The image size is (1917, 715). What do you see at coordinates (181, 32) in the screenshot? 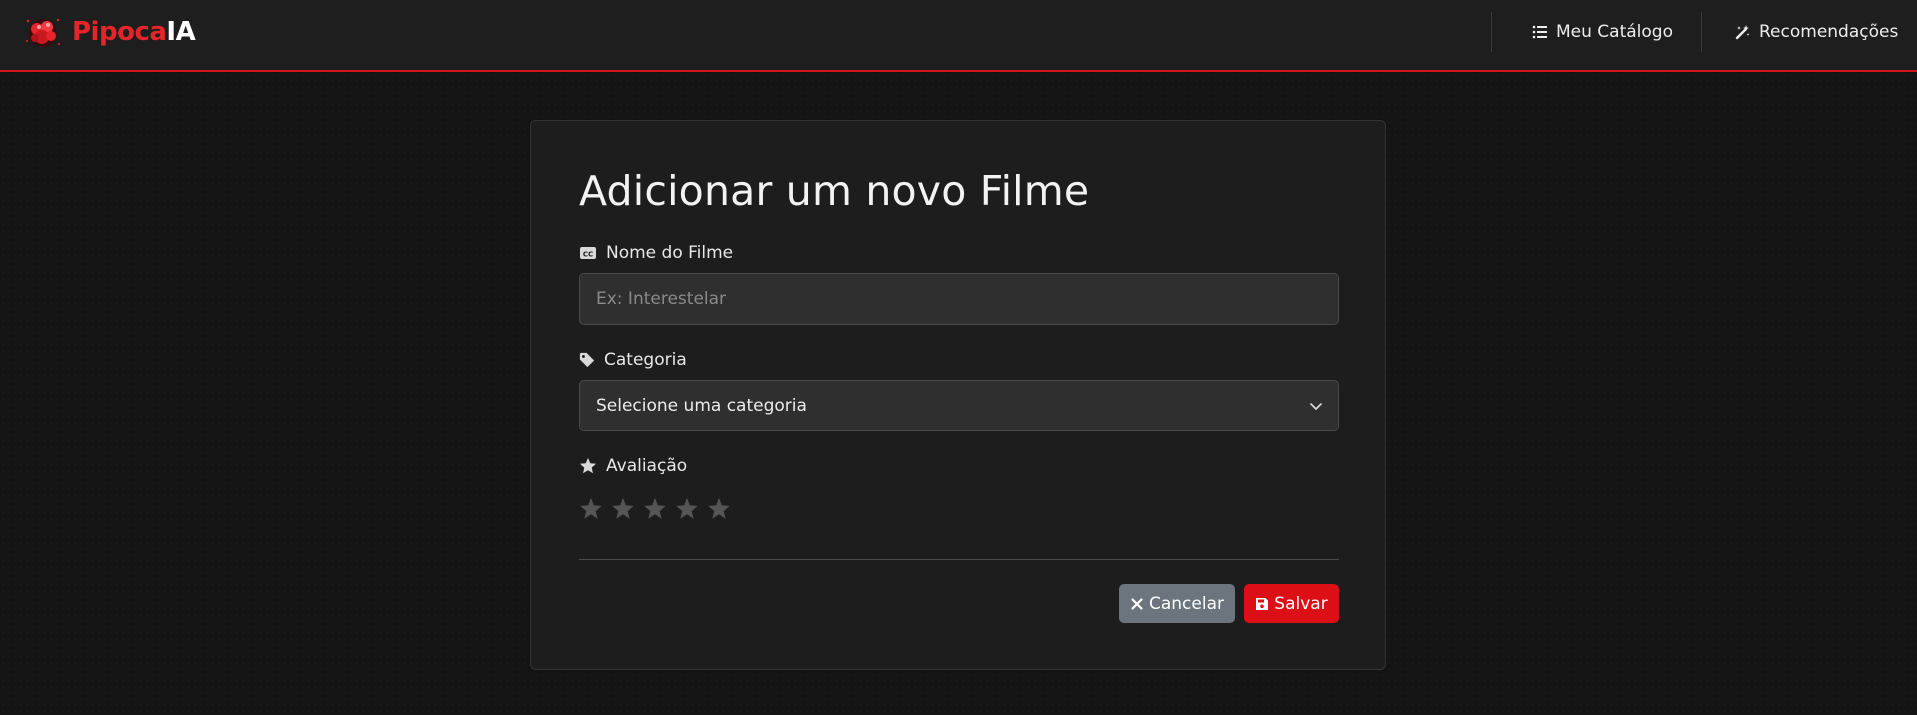
I see `brand-name-part2: IA` at bounding box center [181, 32].